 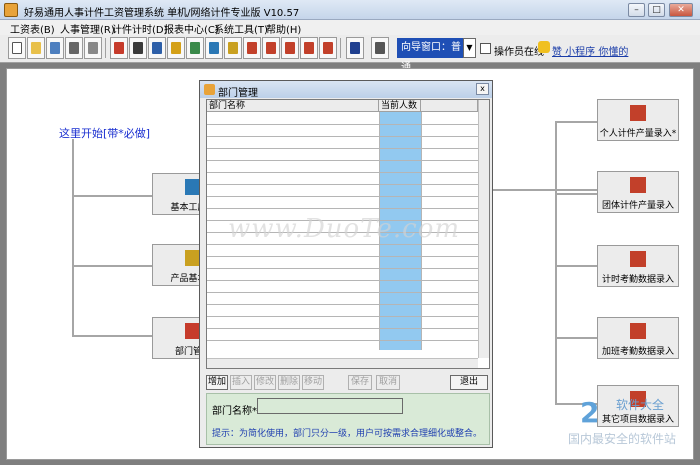 I want to click on horizontal-scrollbar, so click(x=342, y=363).